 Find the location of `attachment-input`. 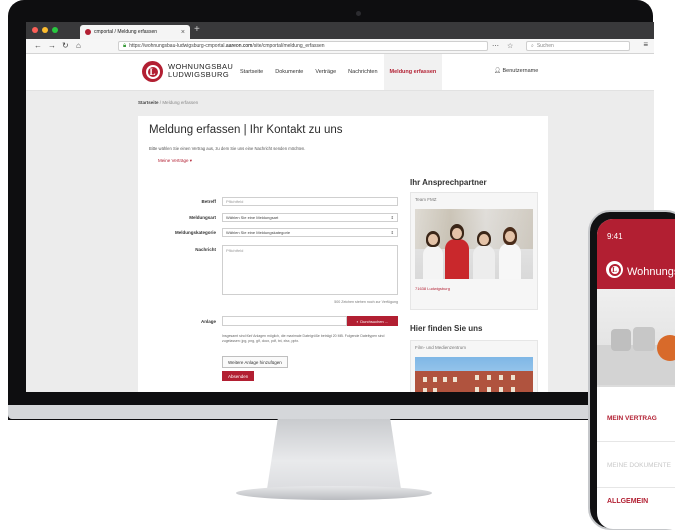

attachment-input is located at coordinates (284, 321).